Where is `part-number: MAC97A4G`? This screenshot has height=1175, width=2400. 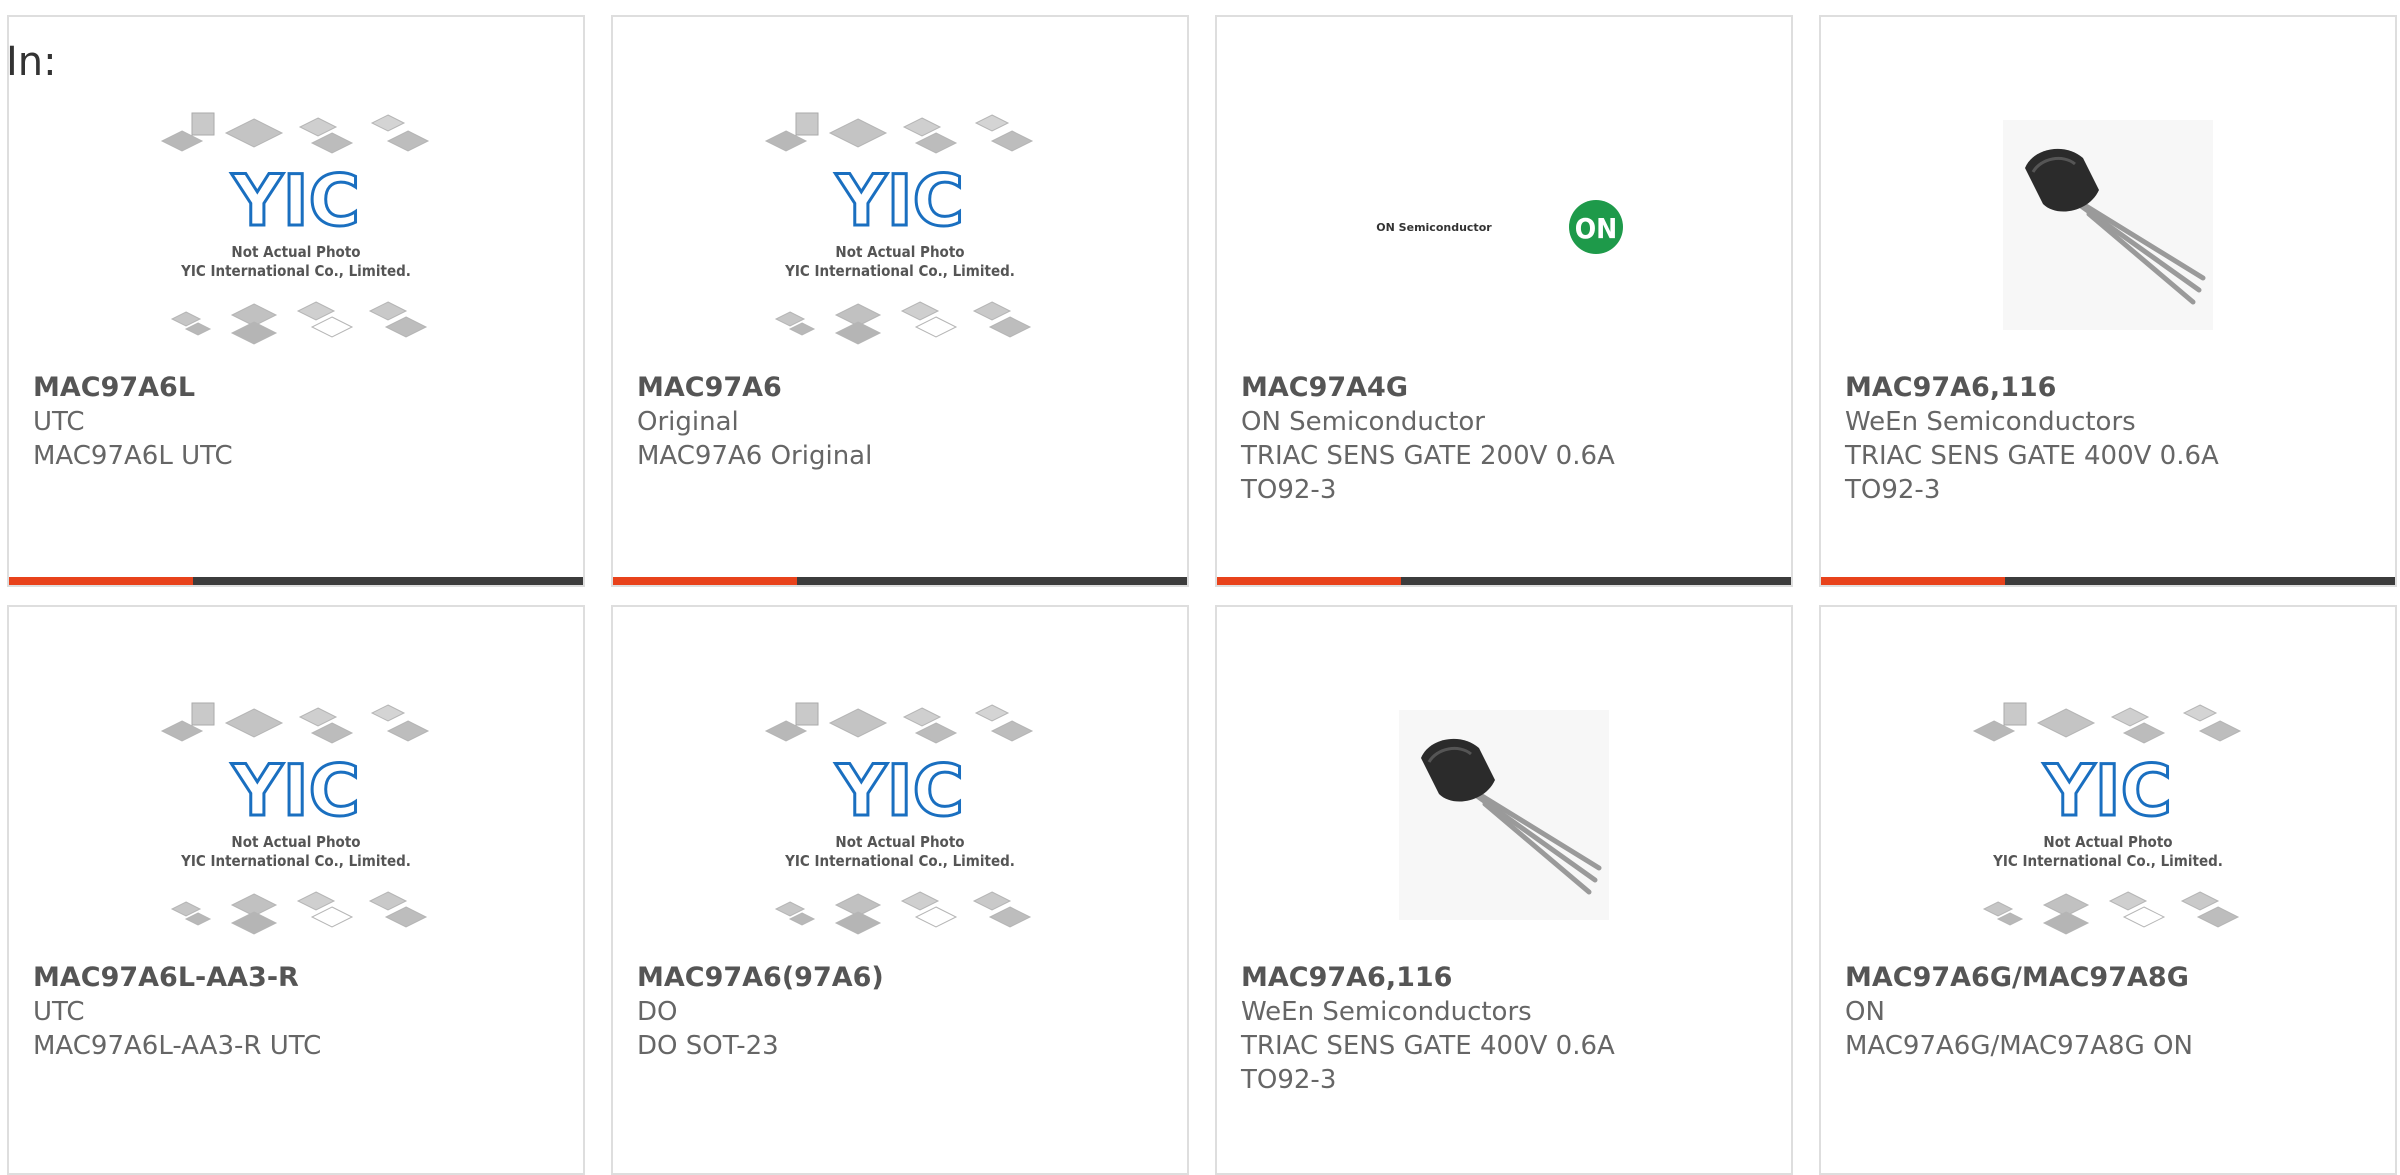 part-number: MAC97A4G is located at coordinates (1511, 388).